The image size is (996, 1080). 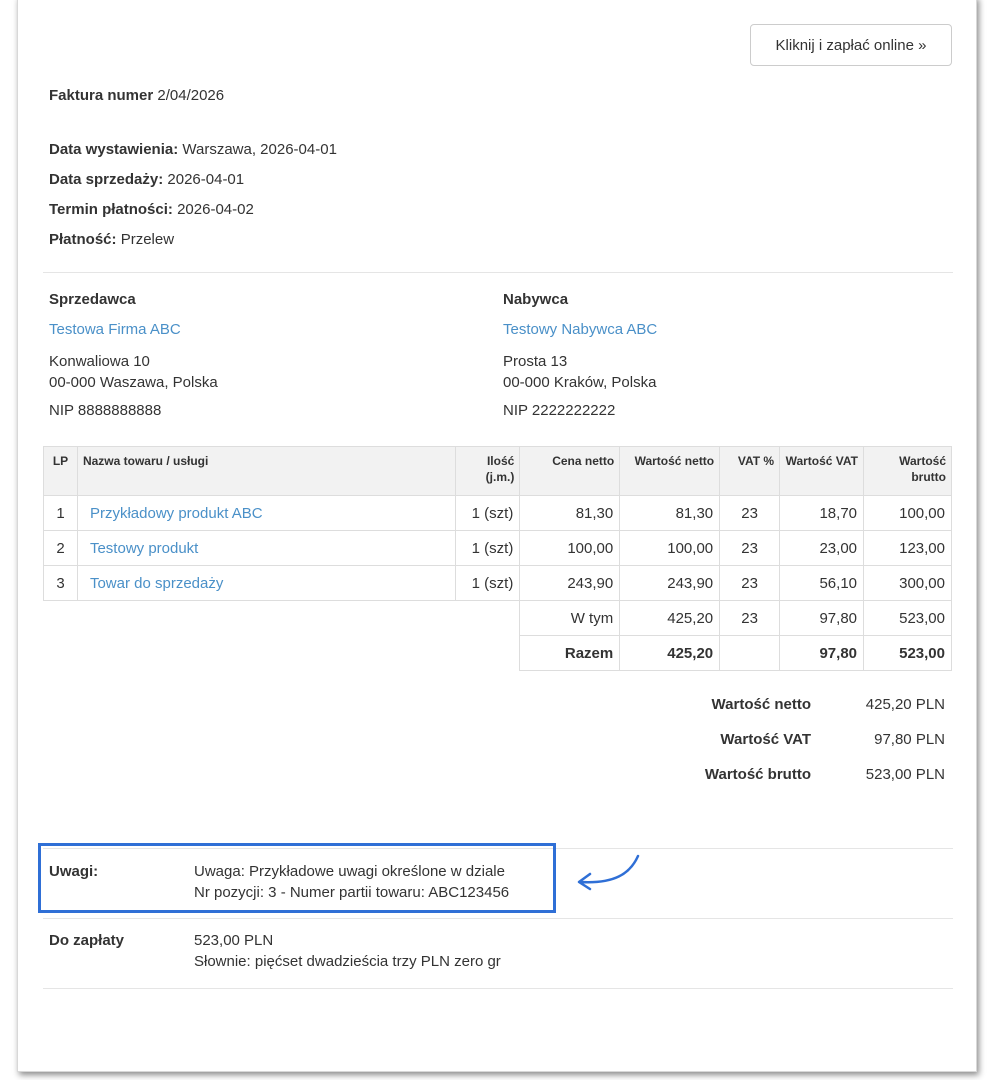 I want to click on meta-due-date: Termin płatności: 2026-04-02, so click(x=193, y=210).